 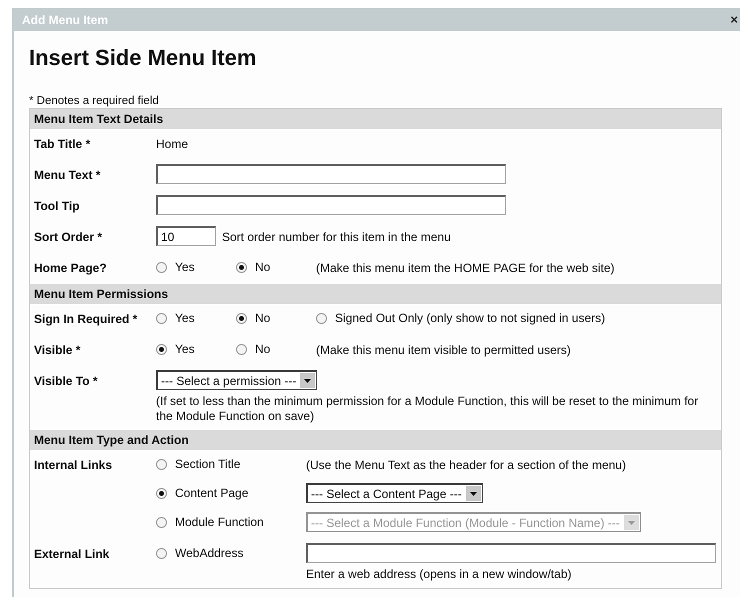 What do you see at coordinates (443, 349) in the screenshot?
I see `hint-text: (Make this menu item visible to permitted users)` at bounding box center [443, 349].